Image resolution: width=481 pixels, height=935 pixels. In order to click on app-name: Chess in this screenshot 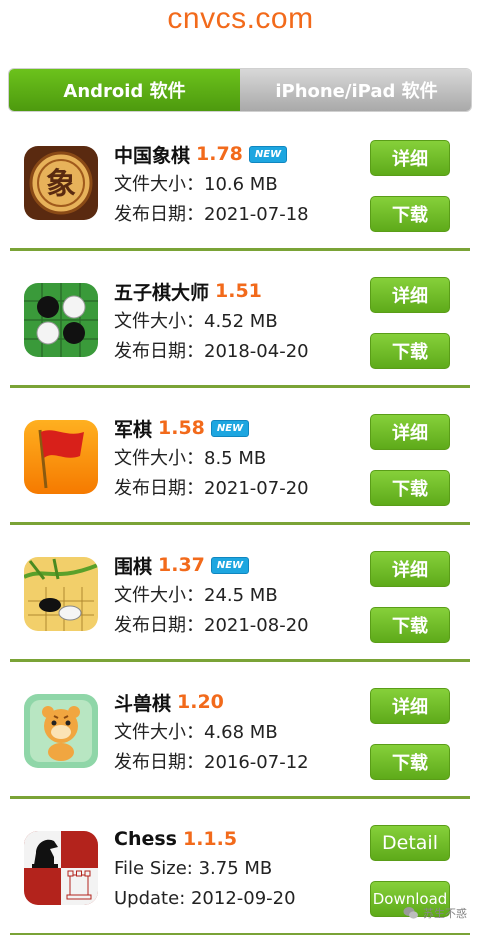, I will do `click(145, 839)`.